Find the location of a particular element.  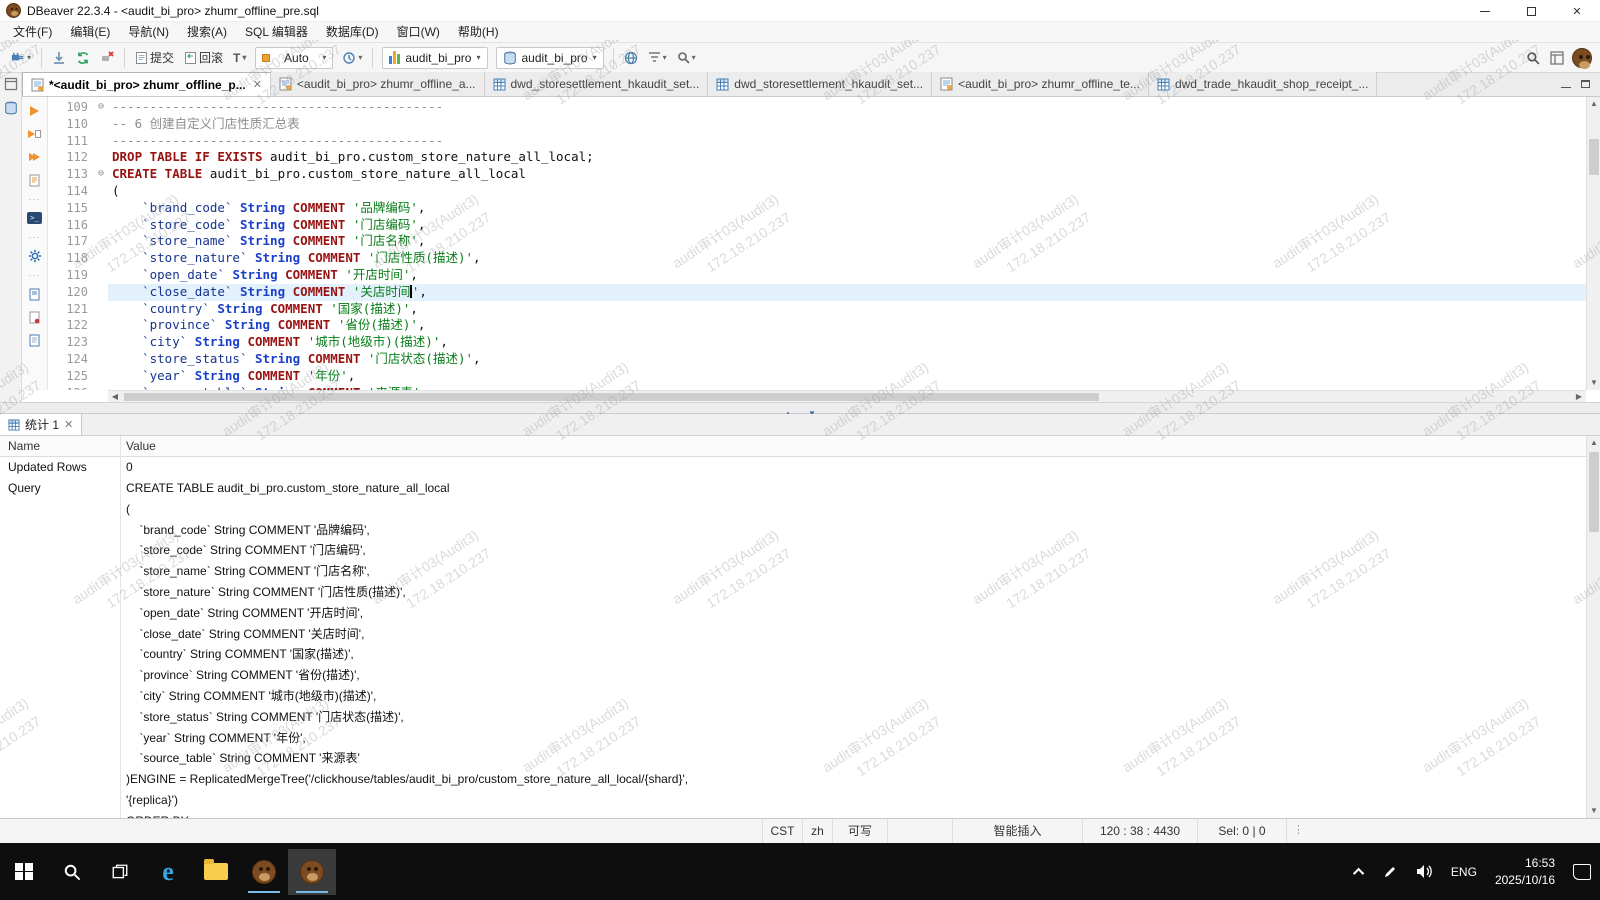

connect-button is located at coordinates (59, 58).